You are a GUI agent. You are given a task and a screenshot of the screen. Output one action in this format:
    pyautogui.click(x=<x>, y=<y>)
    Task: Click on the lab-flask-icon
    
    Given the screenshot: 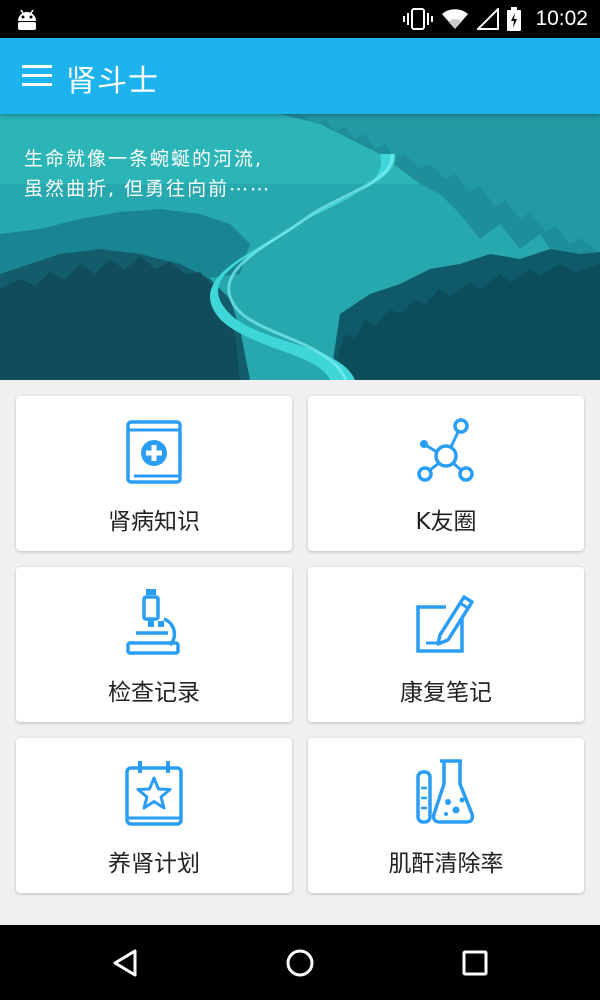 What is the action you would take?
    pyautogui.click(x=445, y=791)
    